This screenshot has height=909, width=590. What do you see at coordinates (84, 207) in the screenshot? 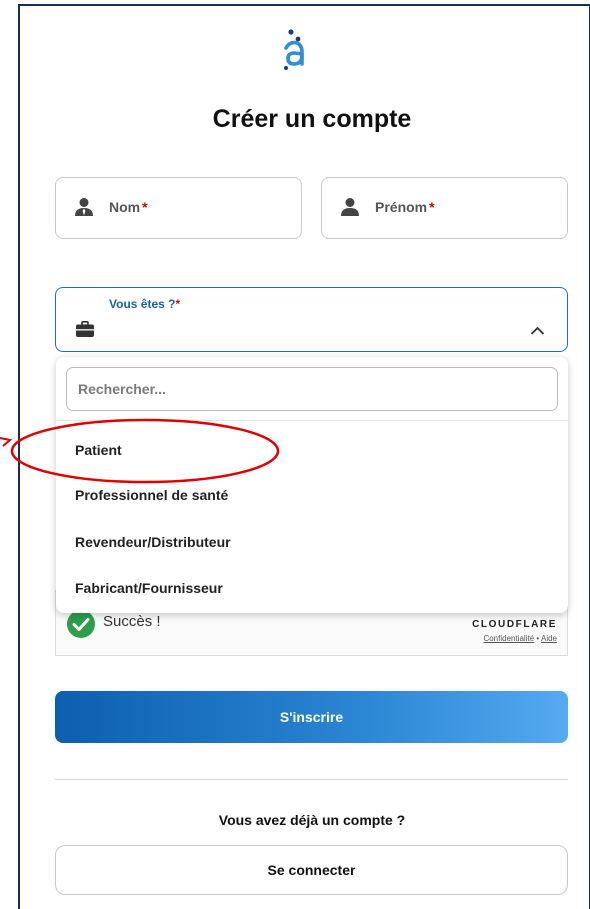
I see `user-tie-icon` at bounding box center [84, 207].